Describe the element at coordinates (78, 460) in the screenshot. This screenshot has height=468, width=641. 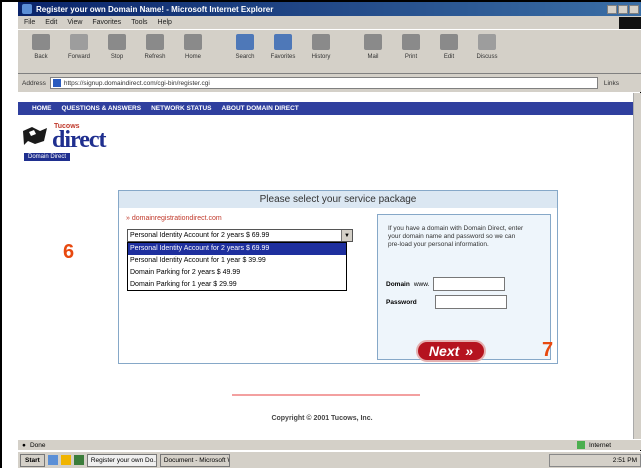
I see `quick-launch-desktop-icon` at that location.